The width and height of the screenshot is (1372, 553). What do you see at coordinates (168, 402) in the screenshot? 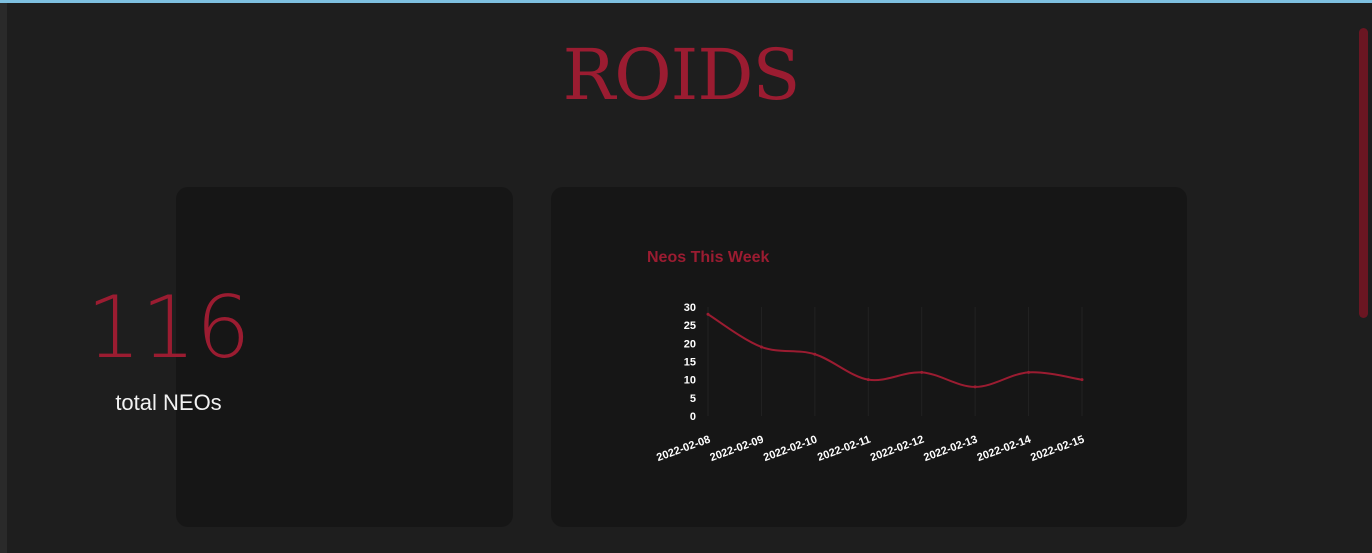
I see `total-neos-label: total NEOs` at bounding box center [168, 402].